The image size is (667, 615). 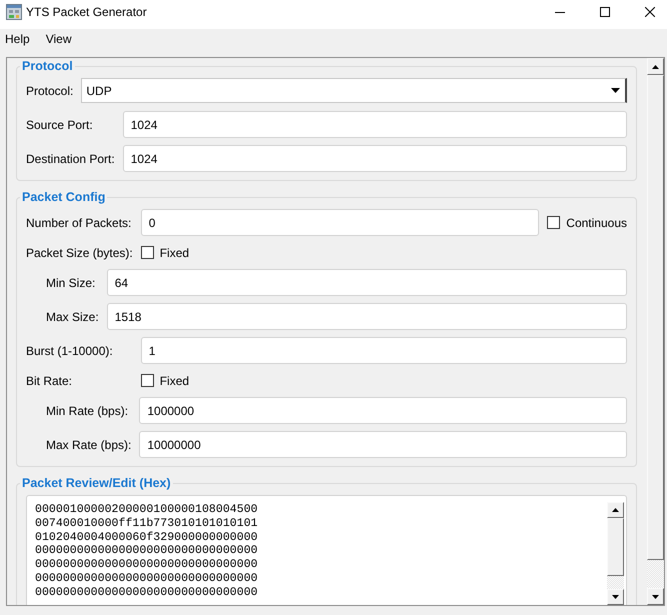 What do you see at coordinates (72, 317) in the screenshot?
I see `field-label: Max Size:` at bounding box center [72, 317].